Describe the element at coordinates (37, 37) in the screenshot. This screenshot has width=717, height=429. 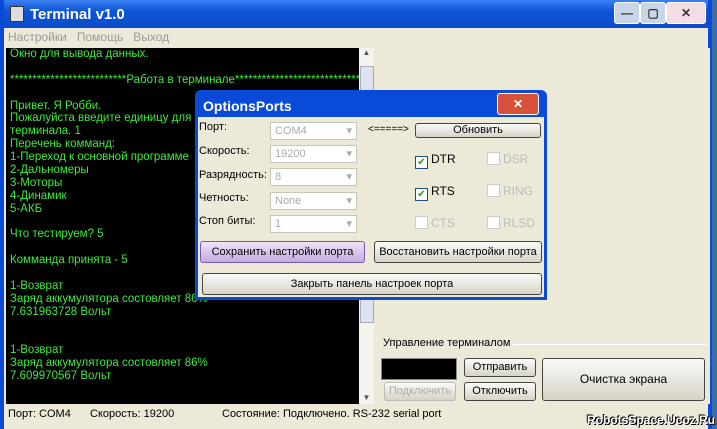
I see `menu-settings: Настройки` at that location.